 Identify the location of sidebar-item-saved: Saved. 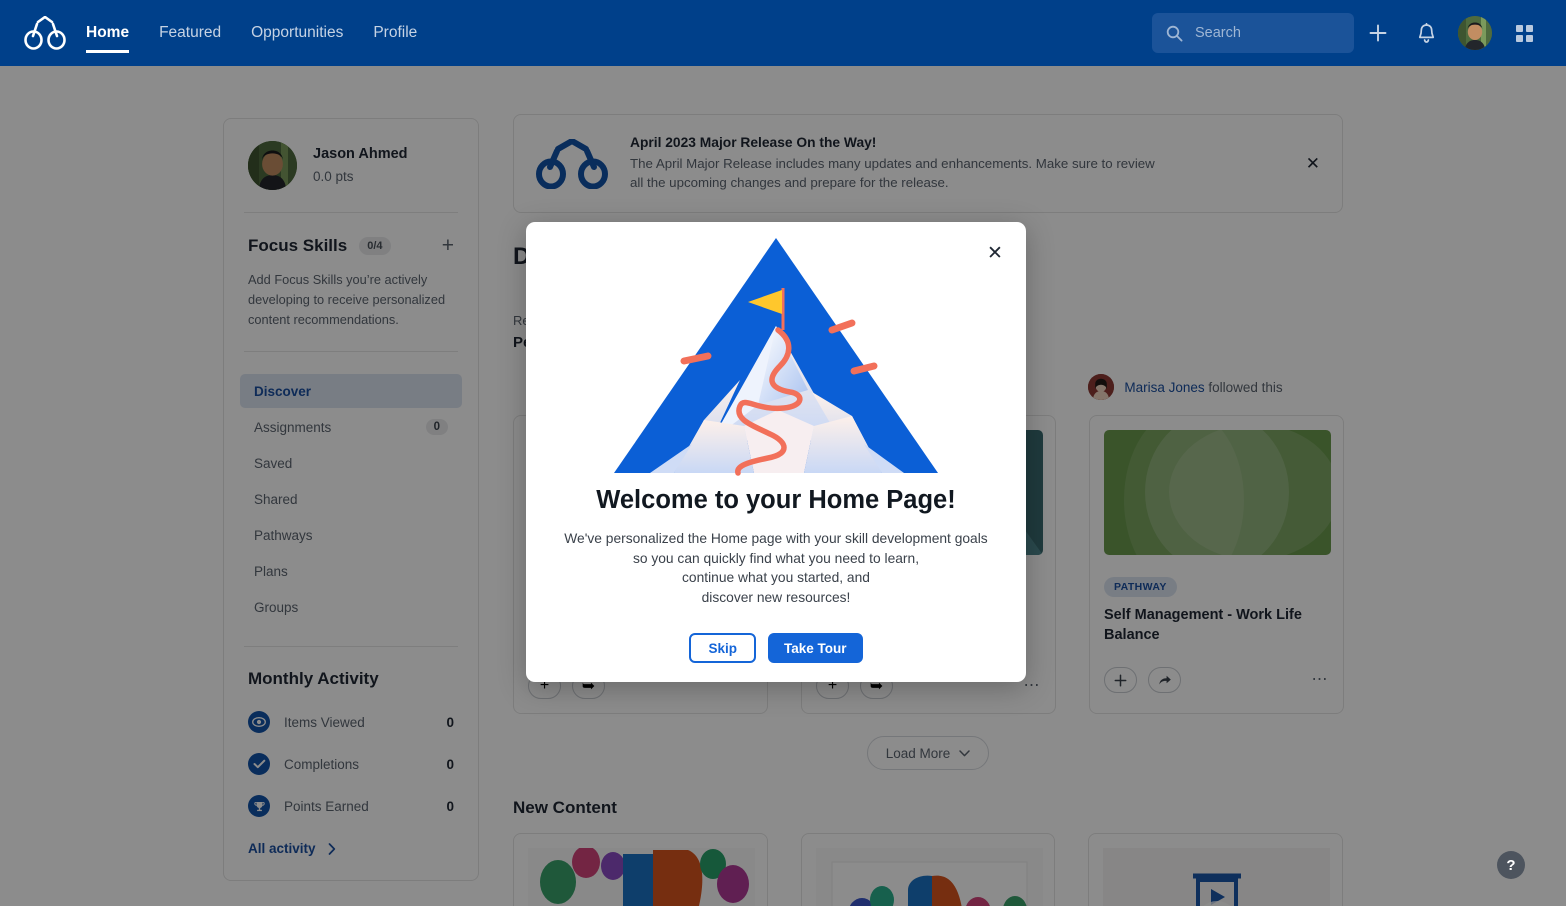
(351, 463).